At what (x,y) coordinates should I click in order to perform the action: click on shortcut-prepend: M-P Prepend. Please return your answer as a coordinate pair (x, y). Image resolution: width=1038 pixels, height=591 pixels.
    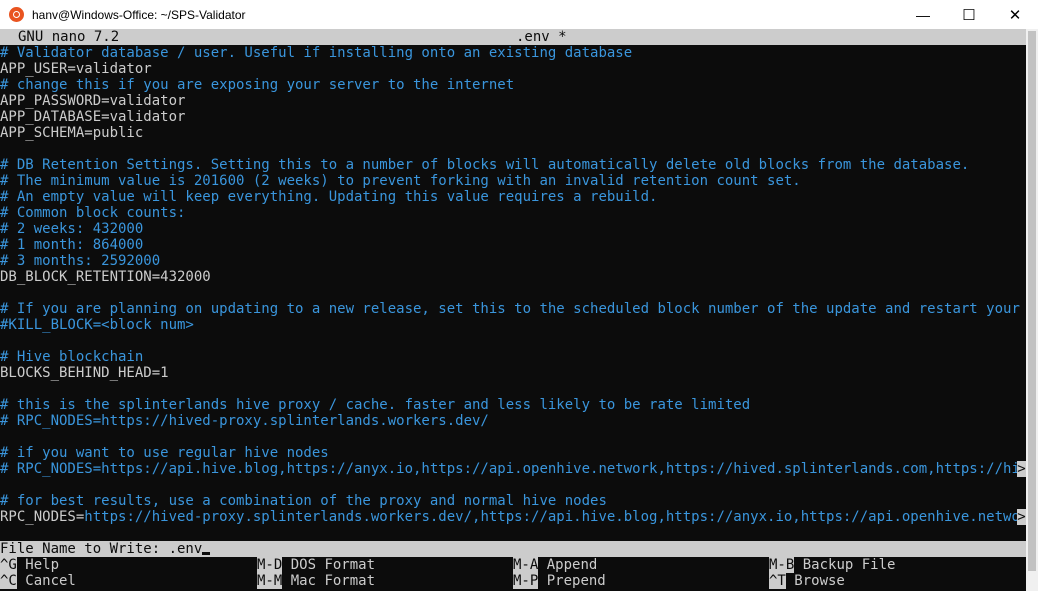
    Looking at the image, I should click on (559, 581).